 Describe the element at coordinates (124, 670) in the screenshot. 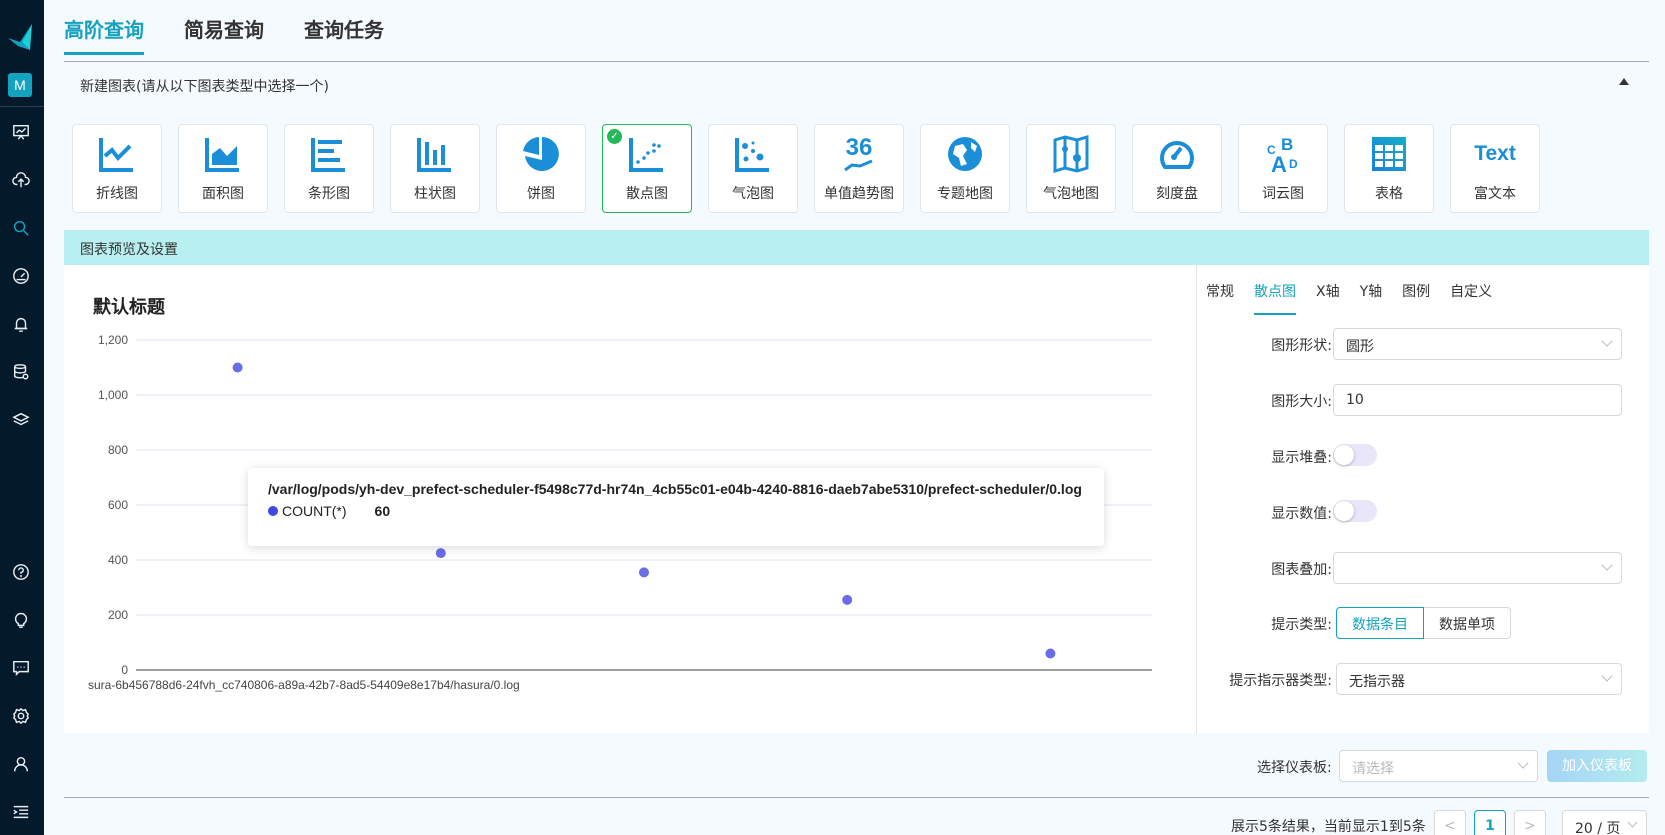

I see `y-tick-label: 0` at that location.